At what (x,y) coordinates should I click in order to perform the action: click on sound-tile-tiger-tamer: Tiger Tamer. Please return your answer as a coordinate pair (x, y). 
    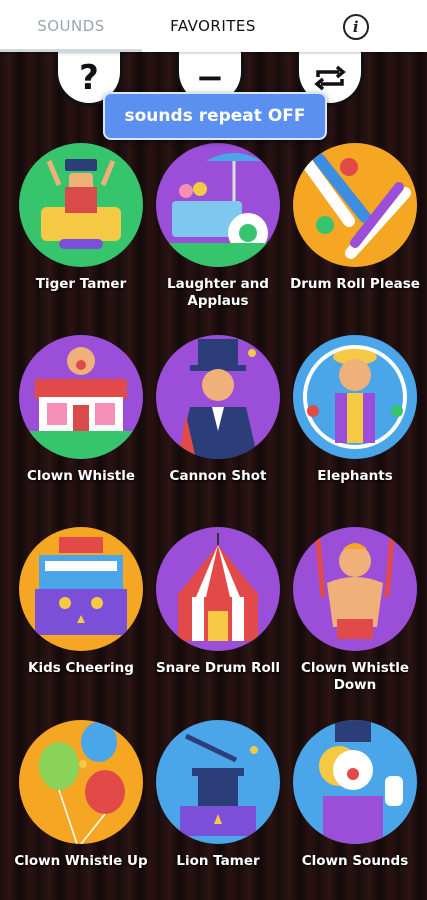
    Looking at the image, I should click on (81, 218).